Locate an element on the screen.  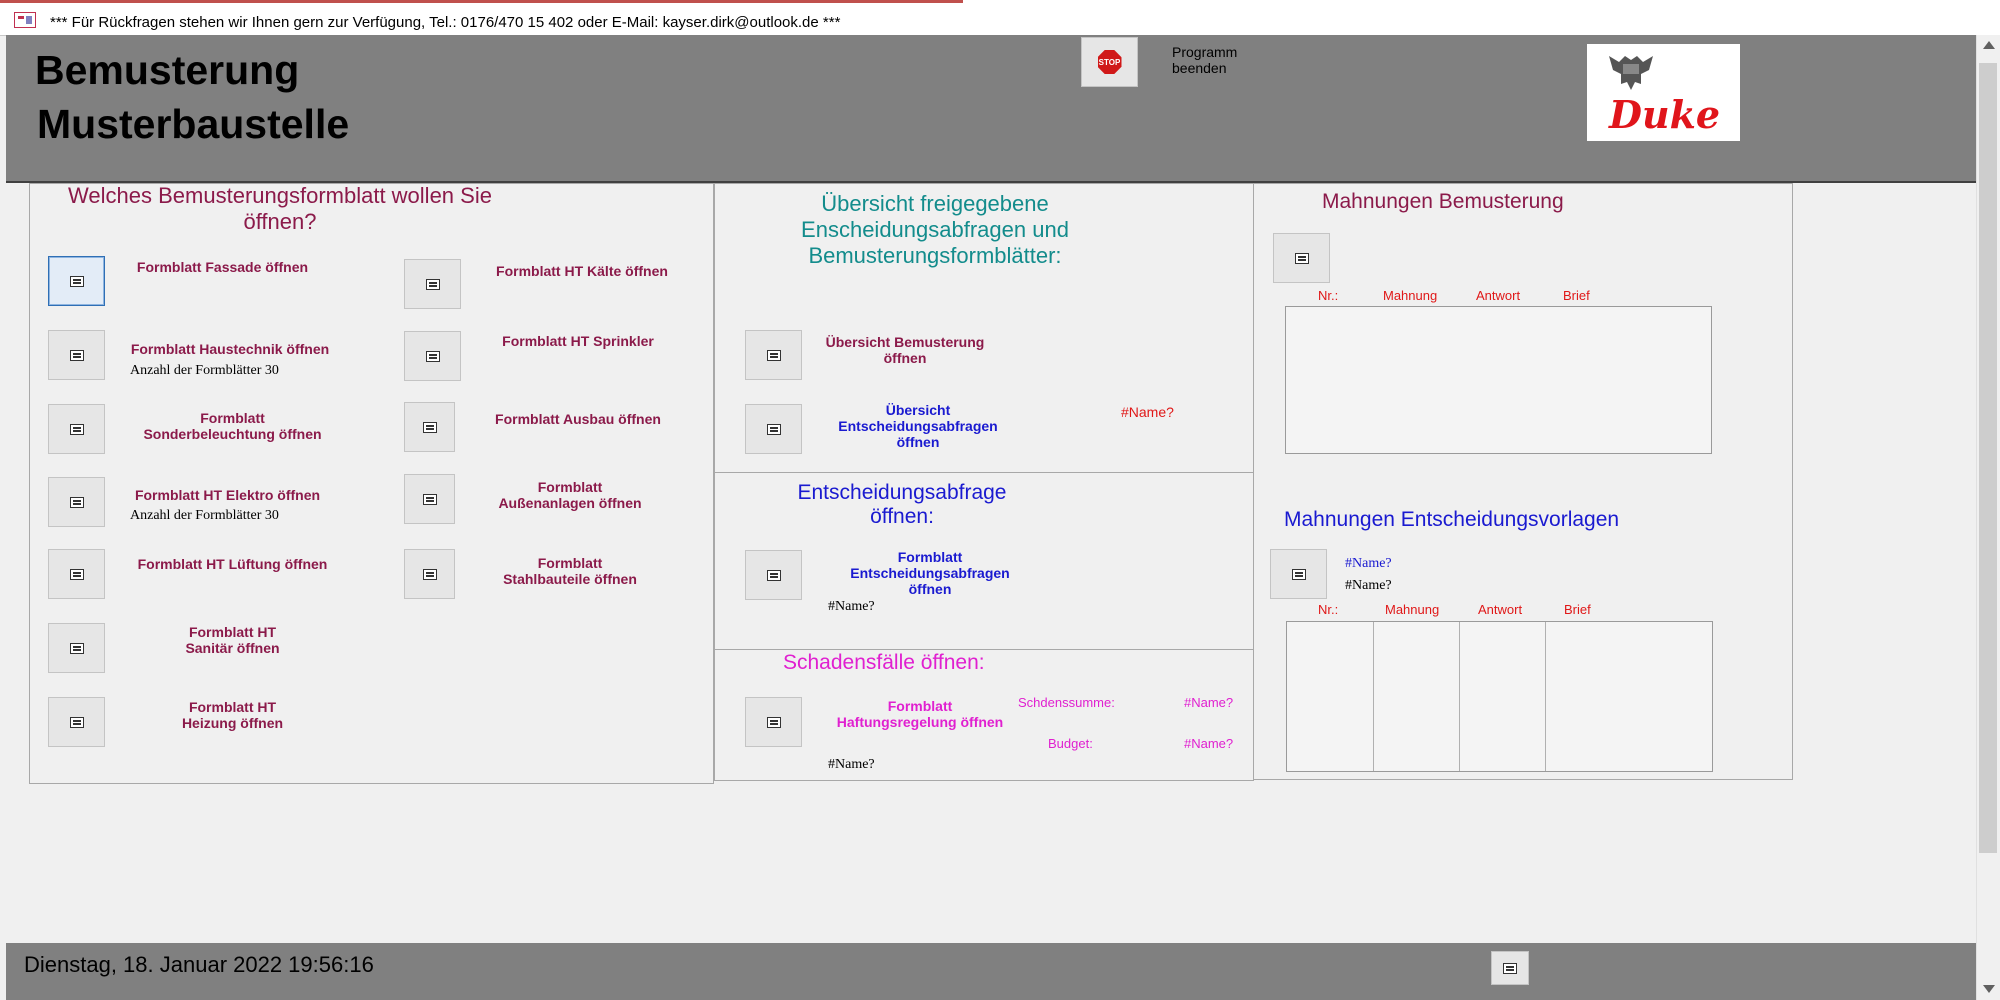
column-header-nr-2: Nr.: is located at coordinates (1328, 609).